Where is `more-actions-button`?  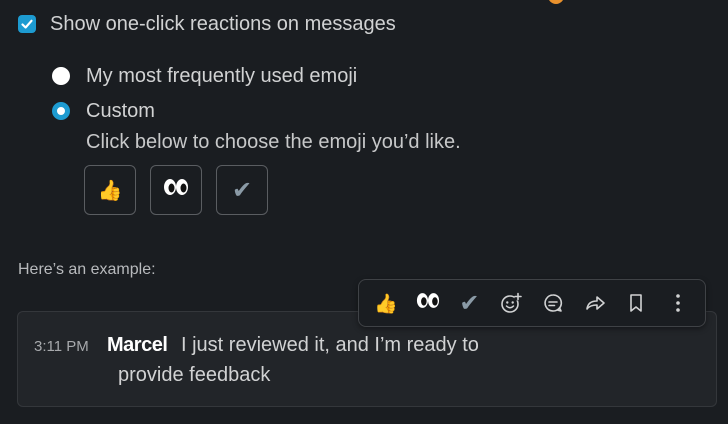
more-actions-button is located at coordinates (678, 303).